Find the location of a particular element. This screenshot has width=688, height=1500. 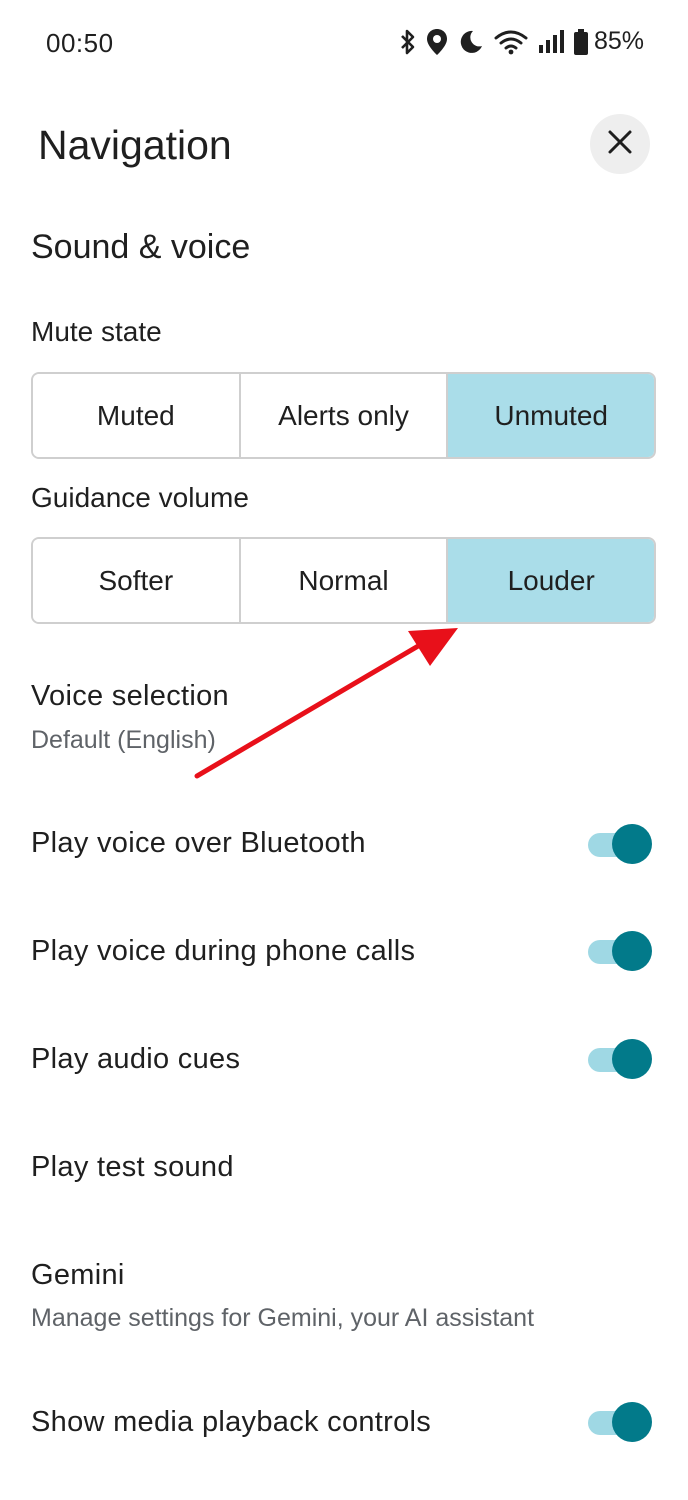

voice-selection-subtitle: Default (English) is located at coordinates (123, 740).